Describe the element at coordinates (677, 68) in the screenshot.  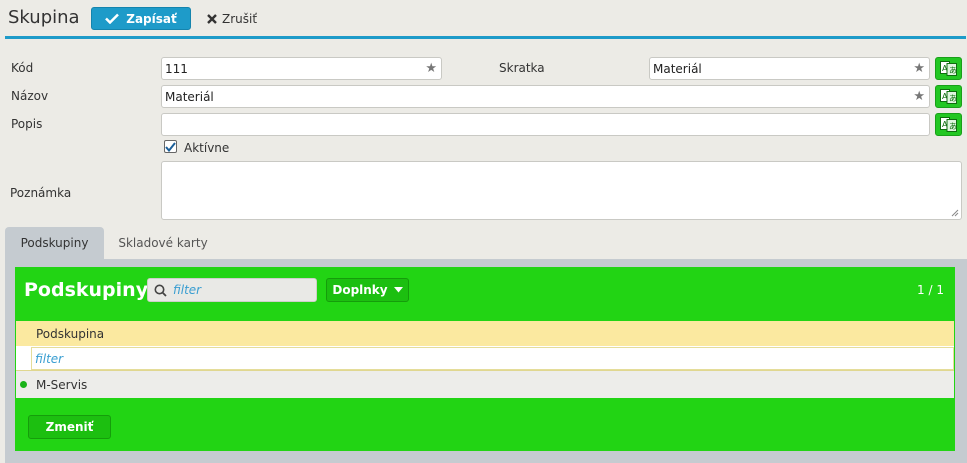
I see `skratka-value: Materiál` at that location.